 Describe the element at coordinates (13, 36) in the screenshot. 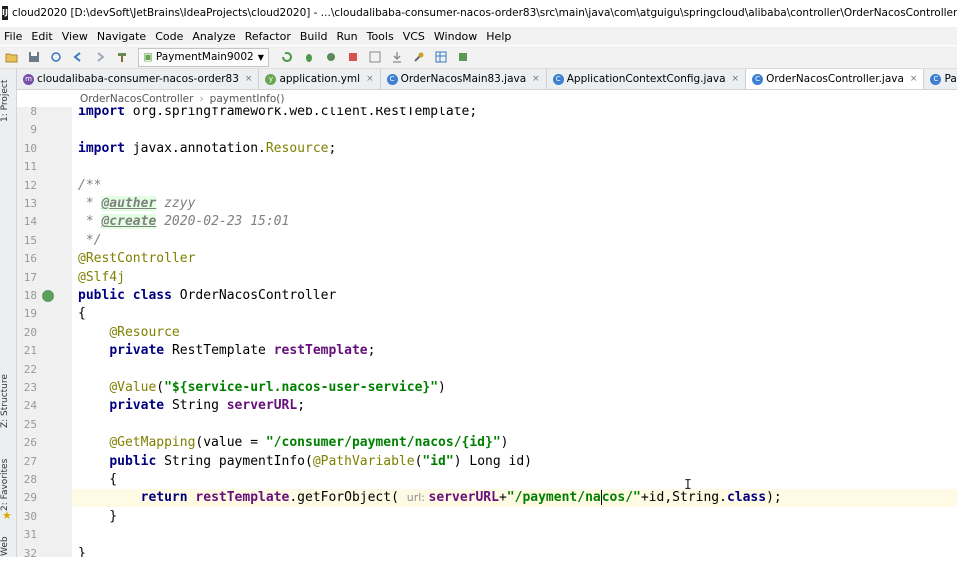

I see `menu-file: File` at that location.